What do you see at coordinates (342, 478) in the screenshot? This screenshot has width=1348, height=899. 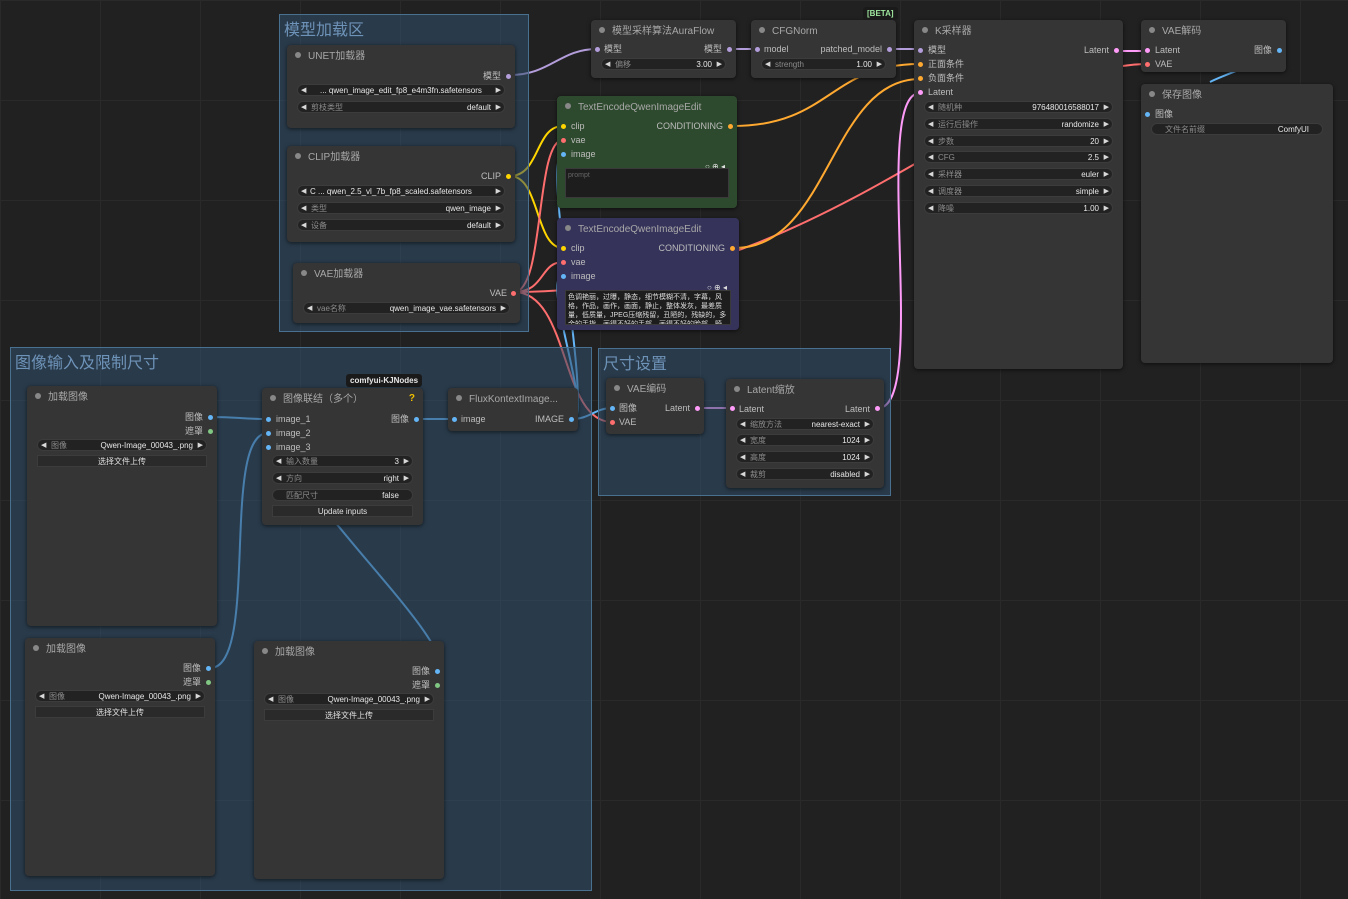 I see `direction-widget: ◀ 方向 right ▶` at bounding box center [342, 478].